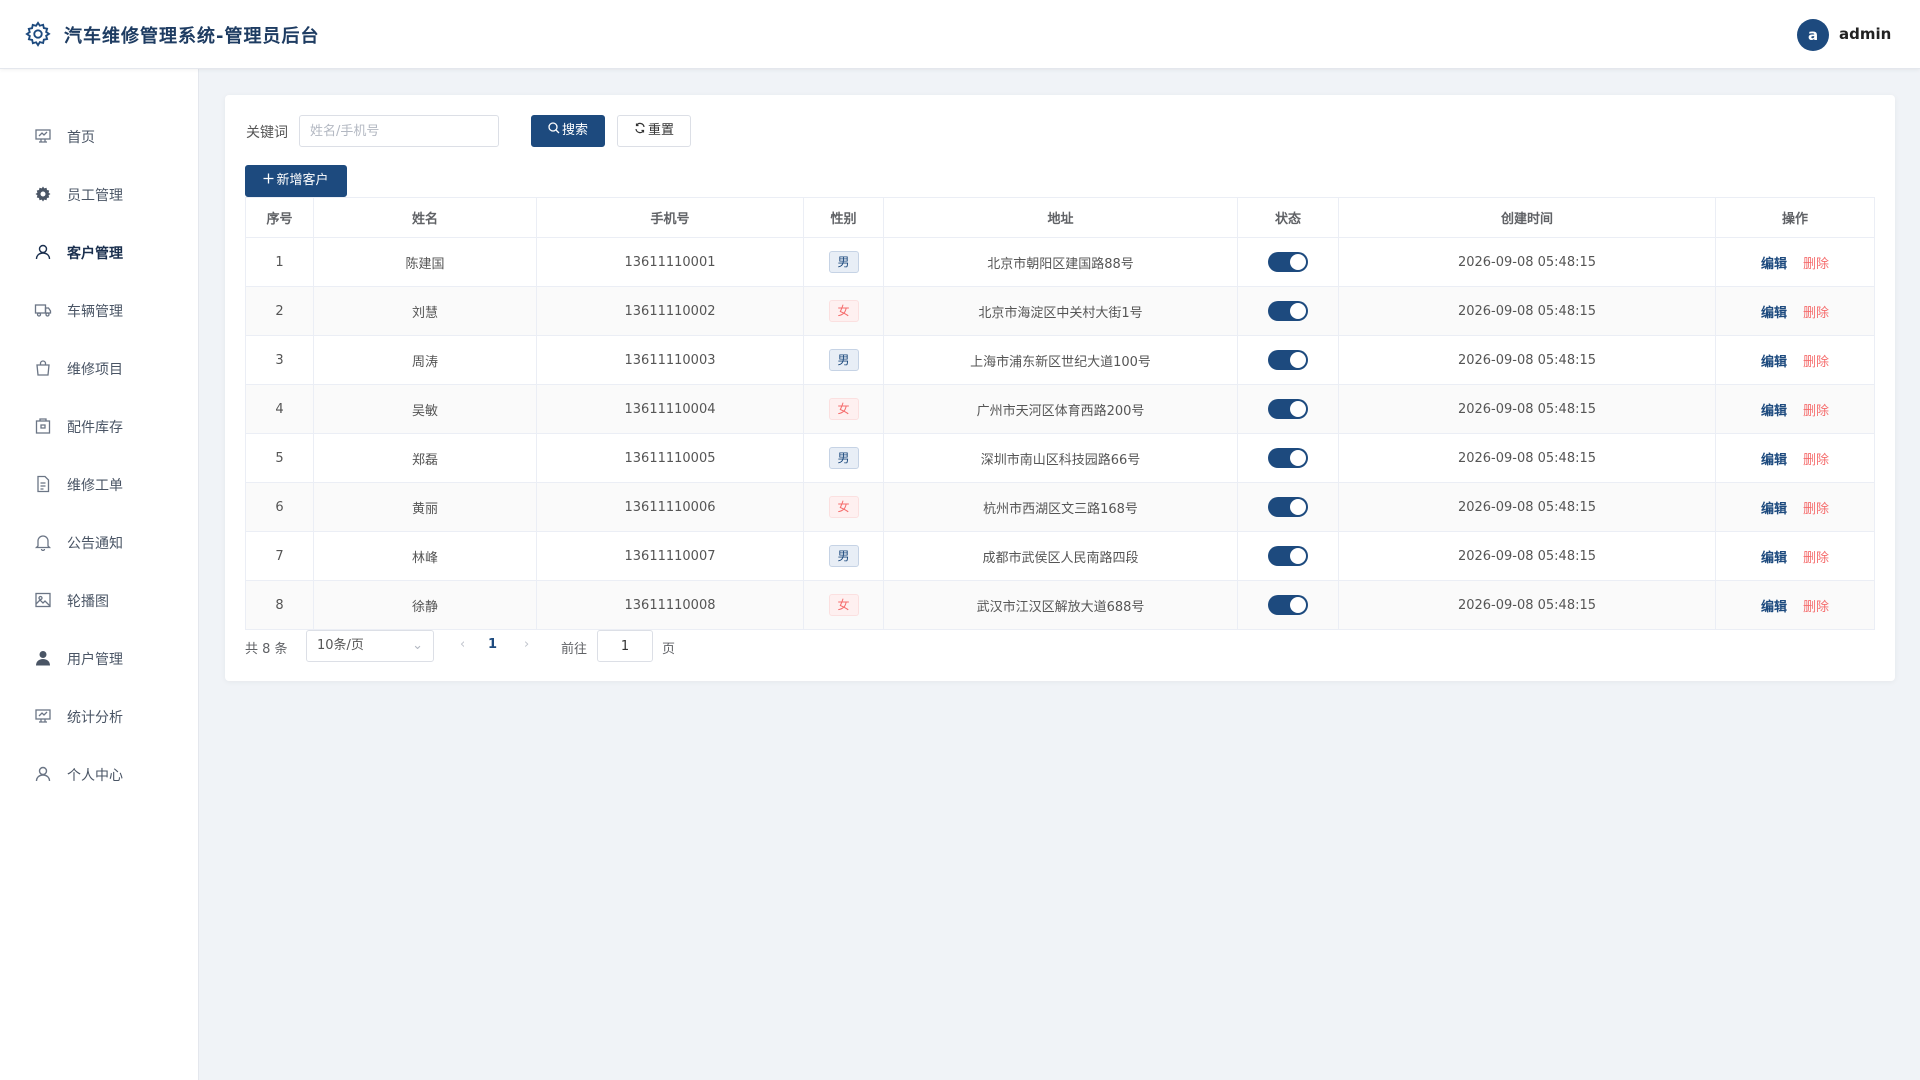 This screenshot has width=1920, height=1080. I want to click on goto-label: 前往, so click(574, 649).